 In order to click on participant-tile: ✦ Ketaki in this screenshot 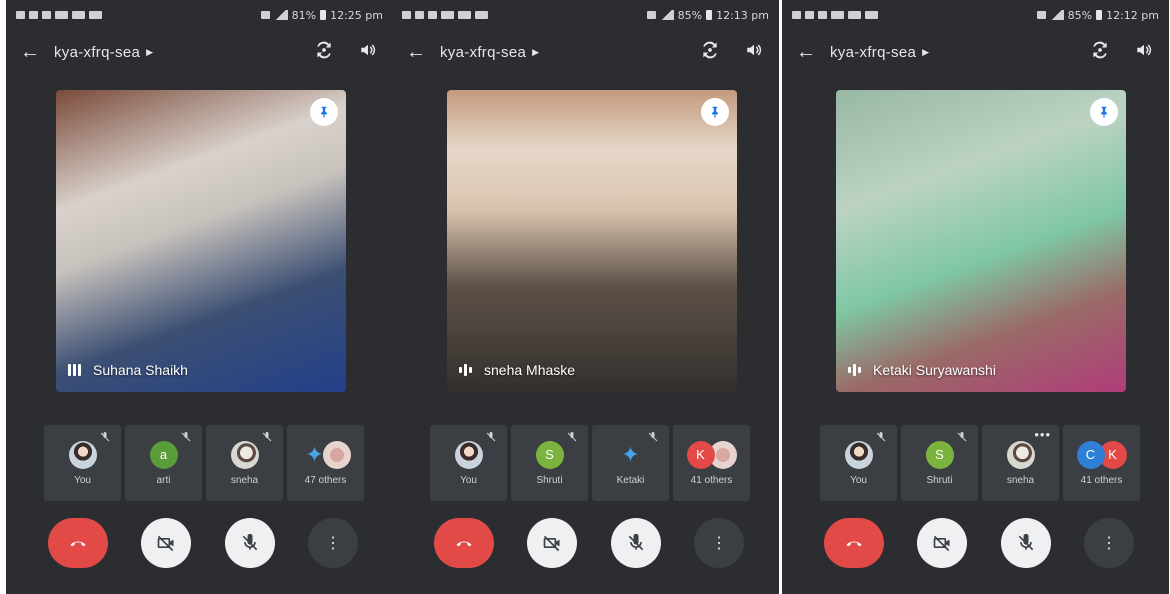, I will do `click(630, 463)`.